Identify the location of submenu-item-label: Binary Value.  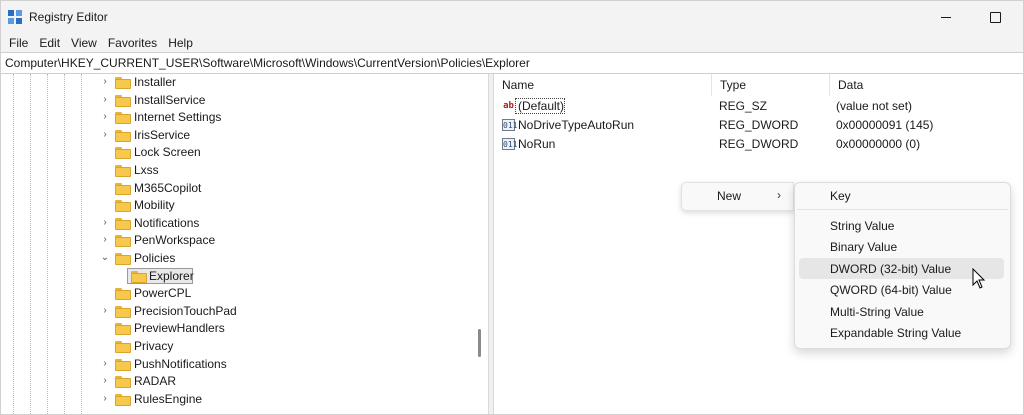
(864, 247).